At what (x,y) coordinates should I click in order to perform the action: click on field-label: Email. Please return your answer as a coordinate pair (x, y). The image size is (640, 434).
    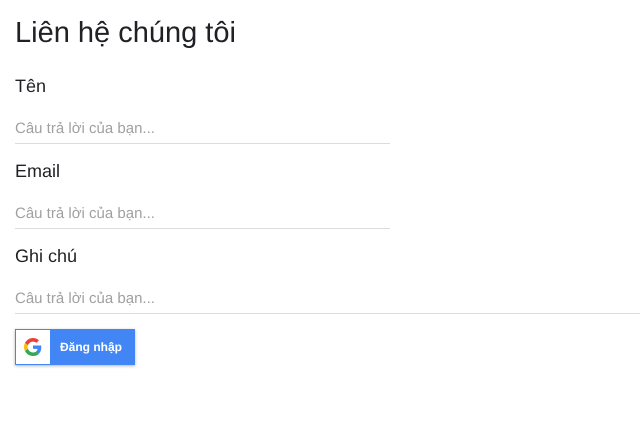
    Looking at the image, I should click on (38, 171).